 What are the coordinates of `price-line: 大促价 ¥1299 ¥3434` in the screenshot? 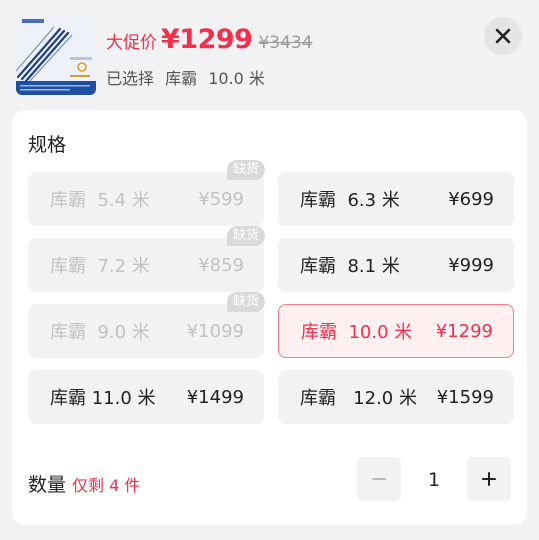 It's located at (209, 41).